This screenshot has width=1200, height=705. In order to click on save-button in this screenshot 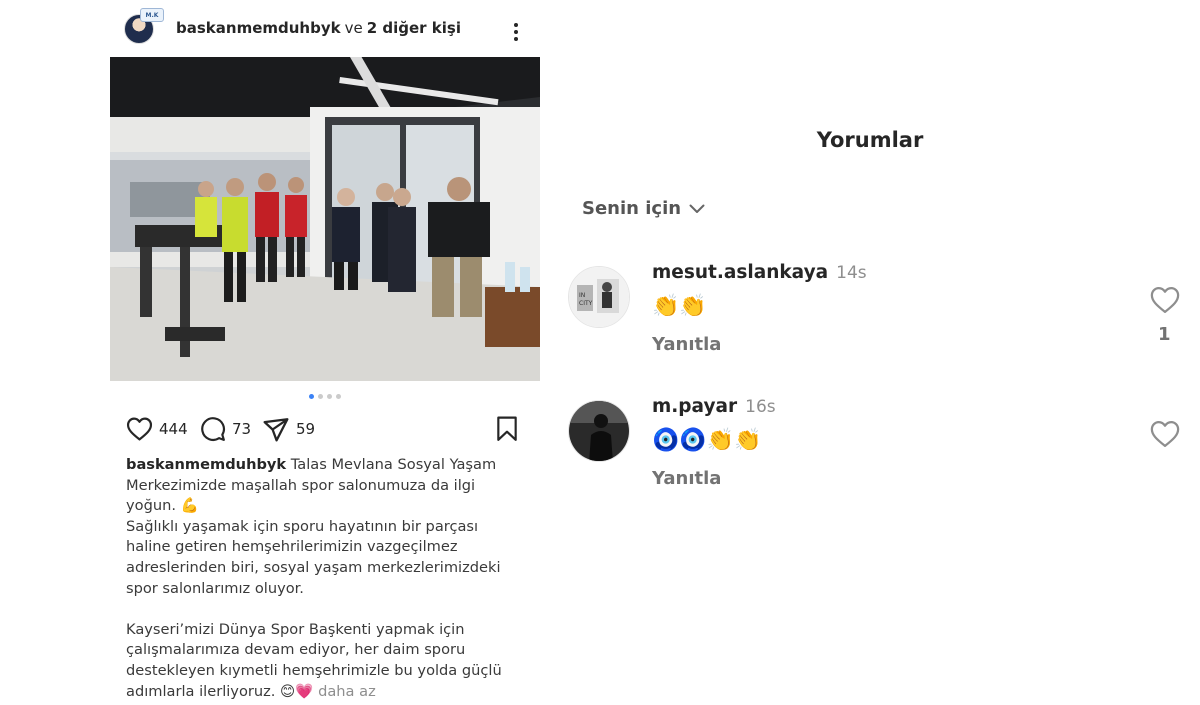, I will do `click(507, 429)`.